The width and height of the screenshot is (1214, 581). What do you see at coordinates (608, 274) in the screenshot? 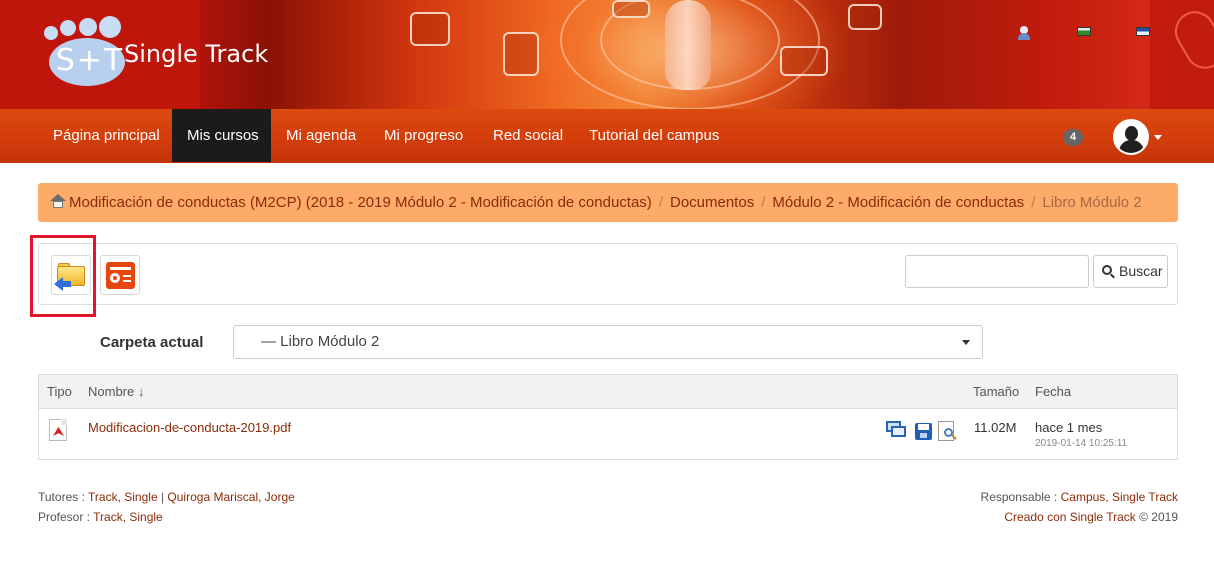
I see `documents-toolbar: Buscar` at bounding box center [608, 274].